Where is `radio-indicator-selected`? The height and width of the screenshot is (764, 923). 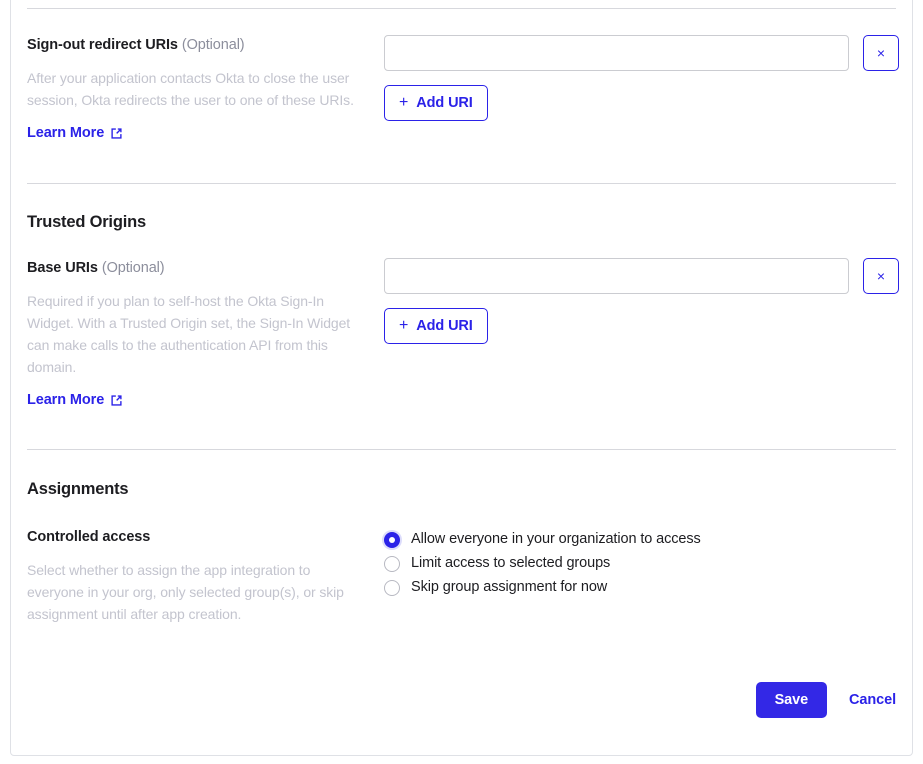
radio-indicator-selected is located at coordinates (392, 539).